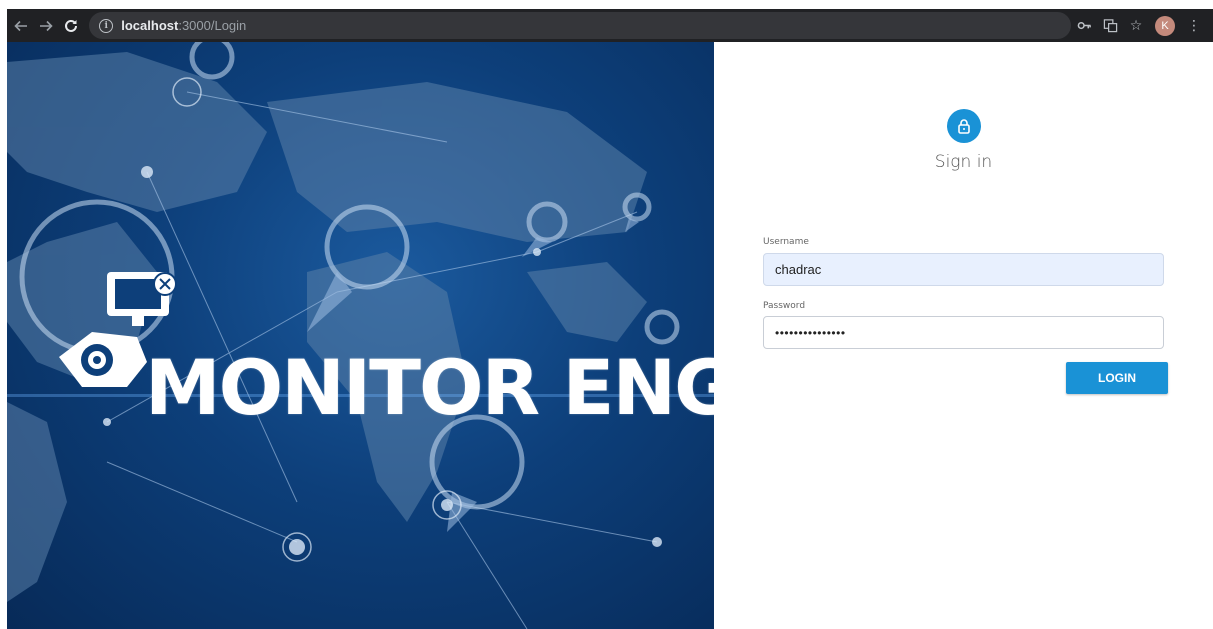 The height and width of the screenshot is (629, 1213). Describe the element at coordinates (1136, 26) in the screenshot. I see `star-icon: ☆` at that location.